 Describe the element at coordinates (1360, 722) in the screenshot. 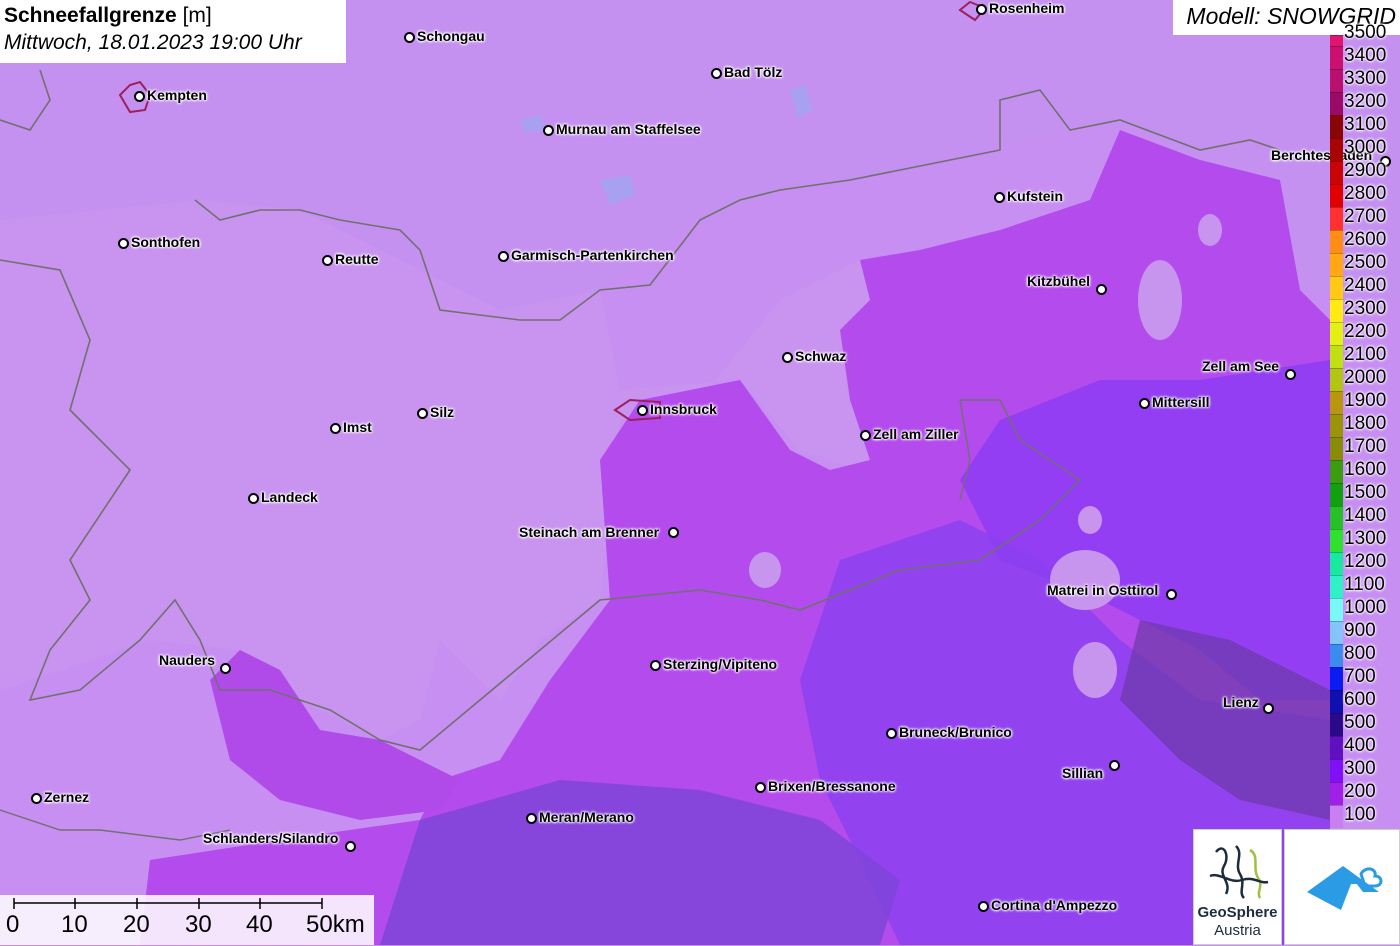

I see `legend-label: 500` at that location.